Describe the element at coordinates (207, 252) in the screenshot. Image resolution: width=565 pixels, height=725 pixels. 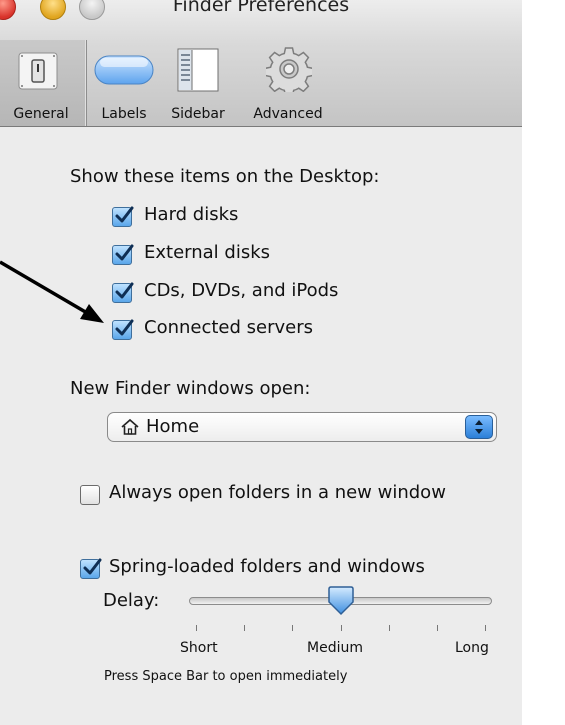
I see `checkbox-label: External disks` at that location.